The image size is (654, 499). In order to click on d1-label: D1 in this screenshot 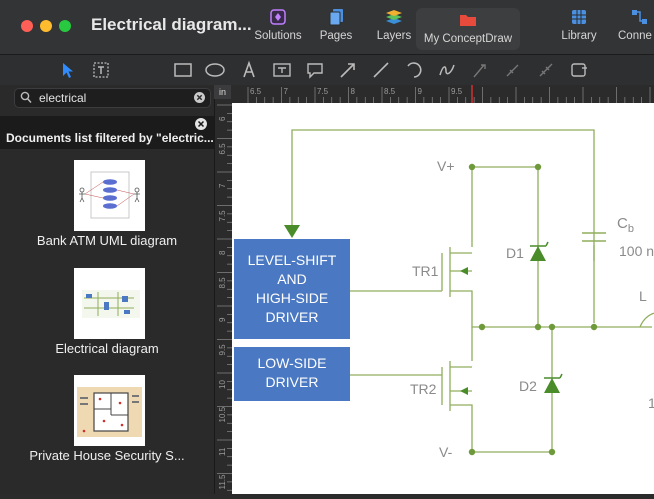, I will do `click(515, 253)`.